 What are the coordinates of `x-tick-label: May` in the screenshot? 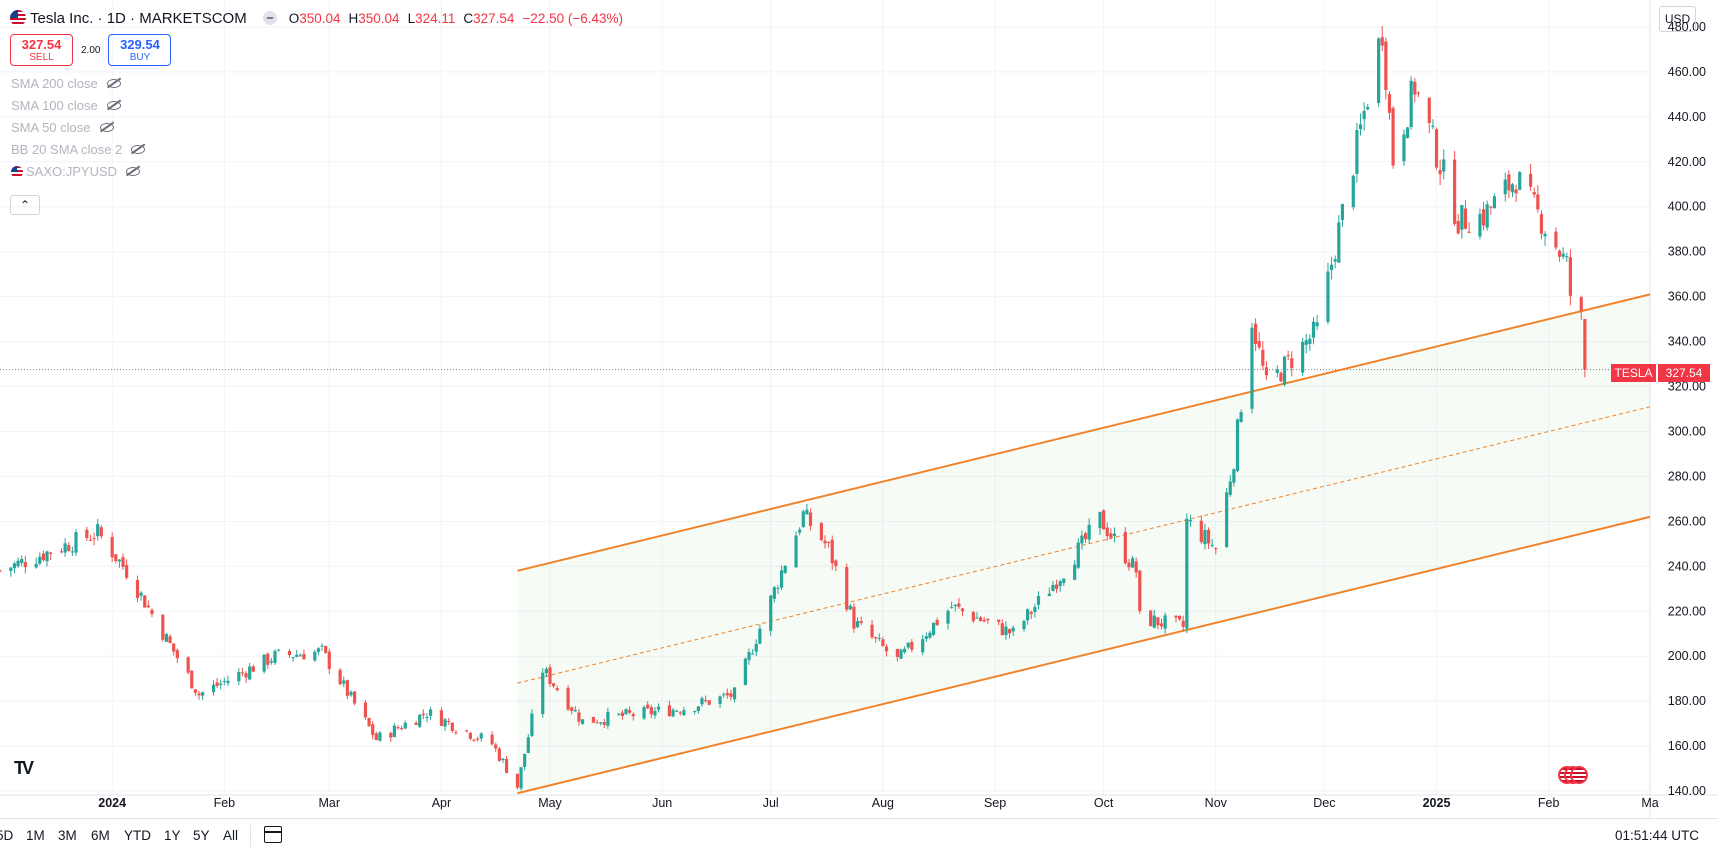 It's located at (550, 803).